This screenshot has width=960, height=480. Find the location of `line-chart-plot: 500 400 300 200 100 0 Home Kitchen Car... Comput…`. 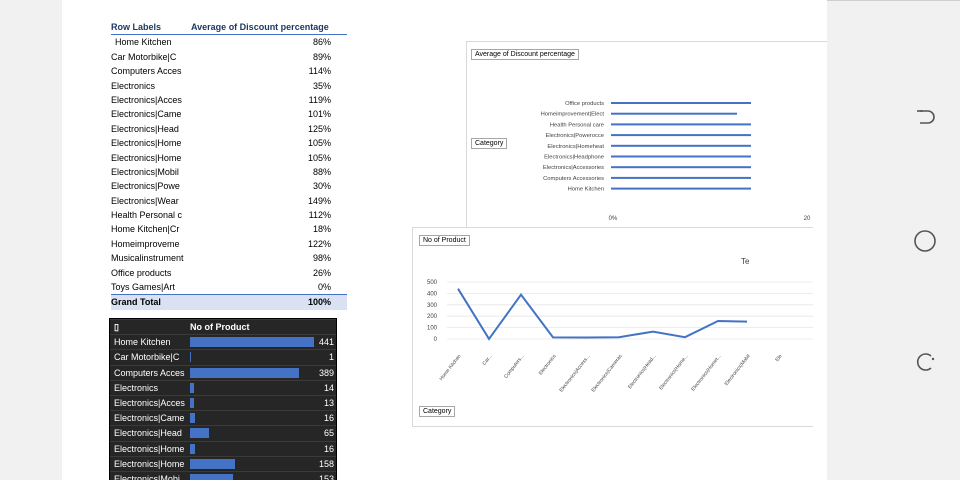

line-chart-plot: 500 400 300 200 100 0 Home Kitchen Car... Comput… is located at coordinates (620, 325).